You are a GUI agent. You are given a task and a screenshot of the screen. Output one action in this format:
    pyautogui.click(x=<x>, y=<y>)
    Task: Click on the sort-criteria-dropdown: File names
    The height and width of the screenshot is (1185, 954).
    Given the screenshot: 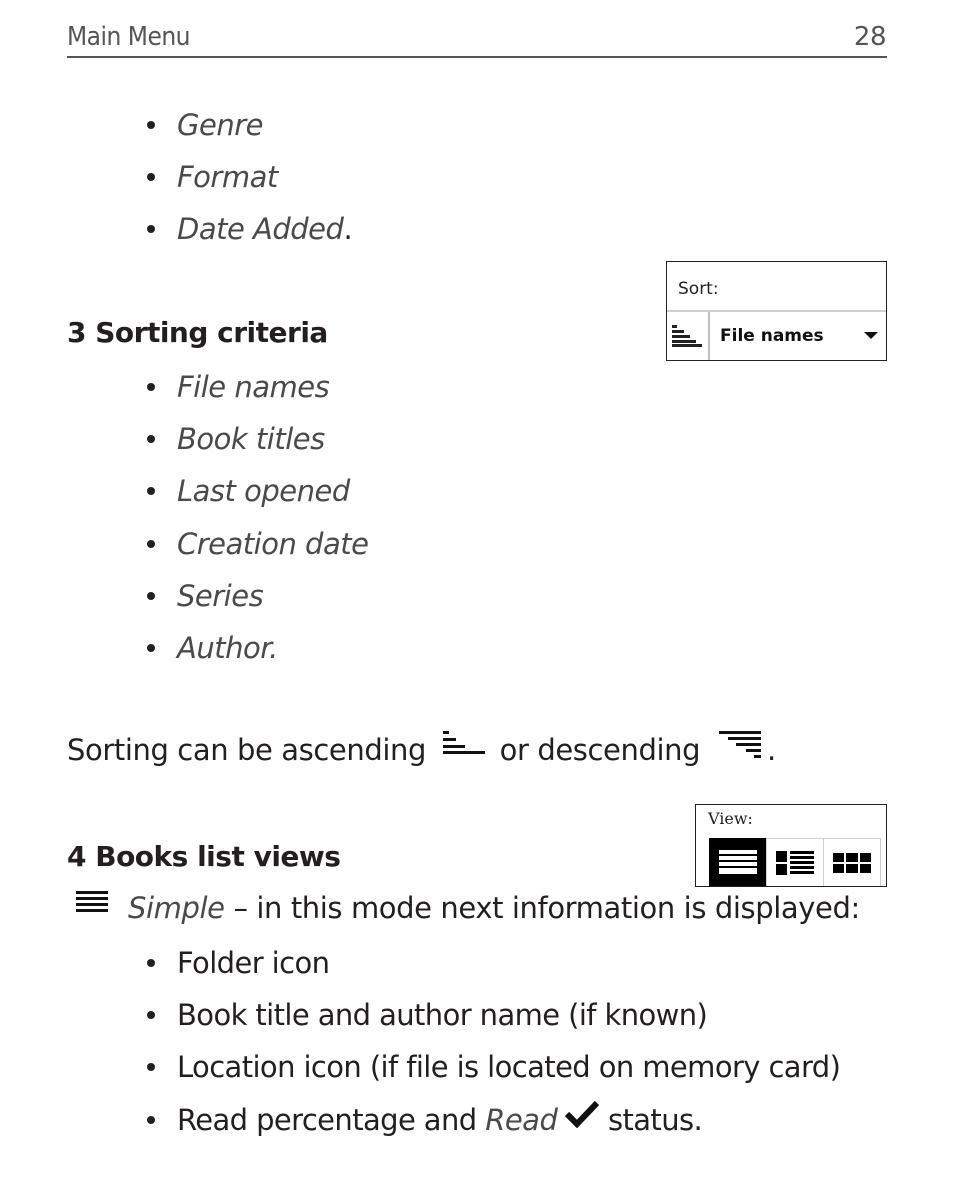 What is the action you would take?
    pyautogui.click(x=798, y=336)
    